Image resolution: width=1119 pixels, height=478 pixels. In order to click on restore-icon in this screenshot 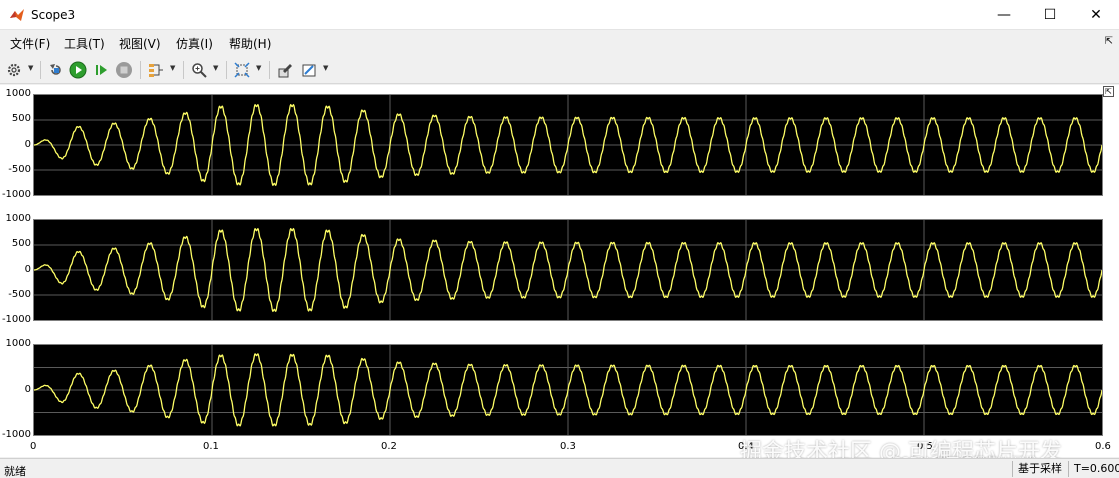, I will do `click(56, 70)`.